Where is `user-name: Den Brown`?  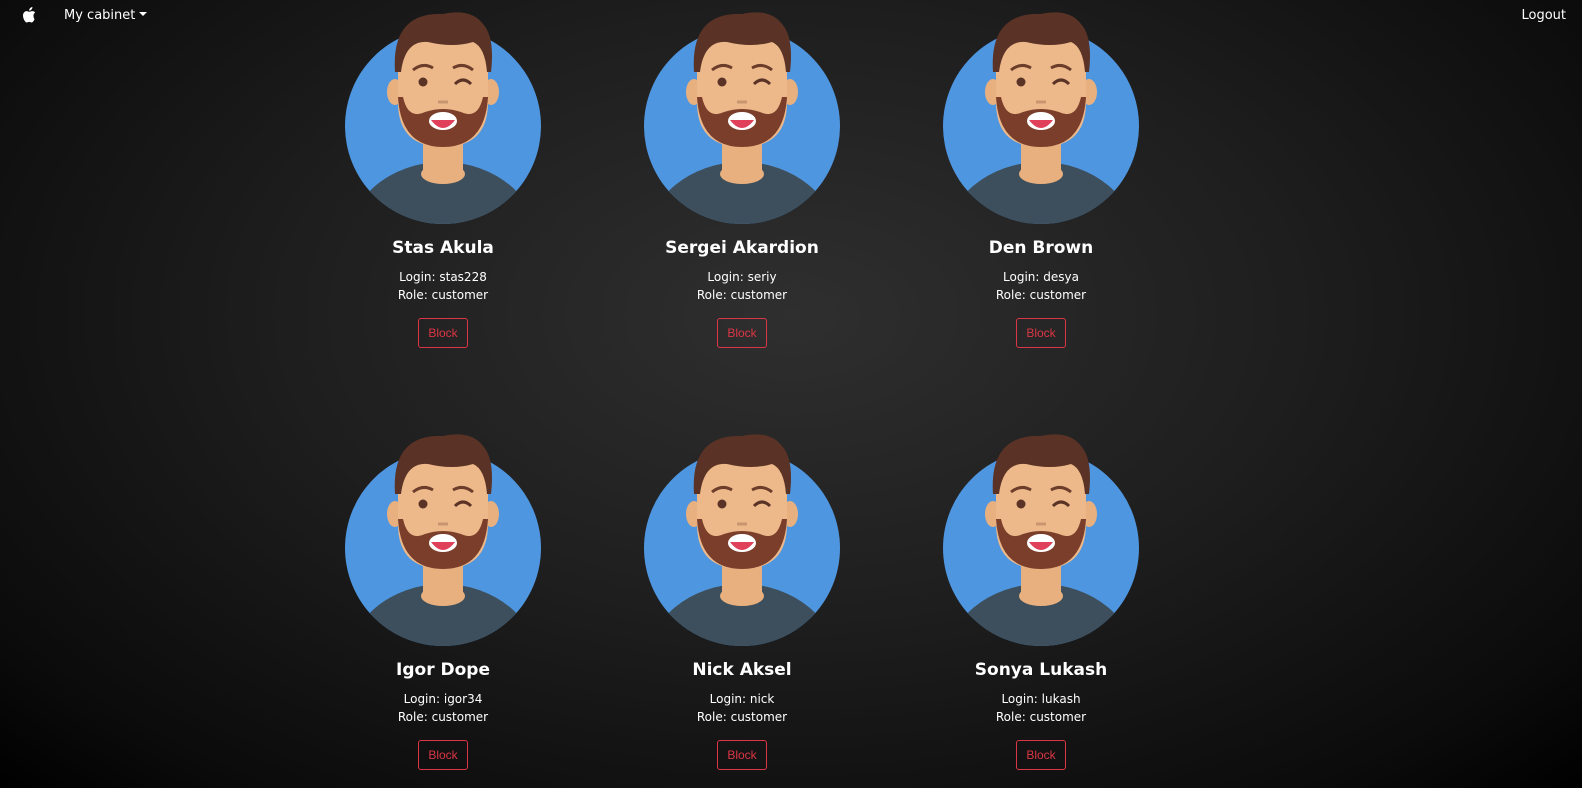
user-name: Den Brown is located at coordinates (1041, 248).